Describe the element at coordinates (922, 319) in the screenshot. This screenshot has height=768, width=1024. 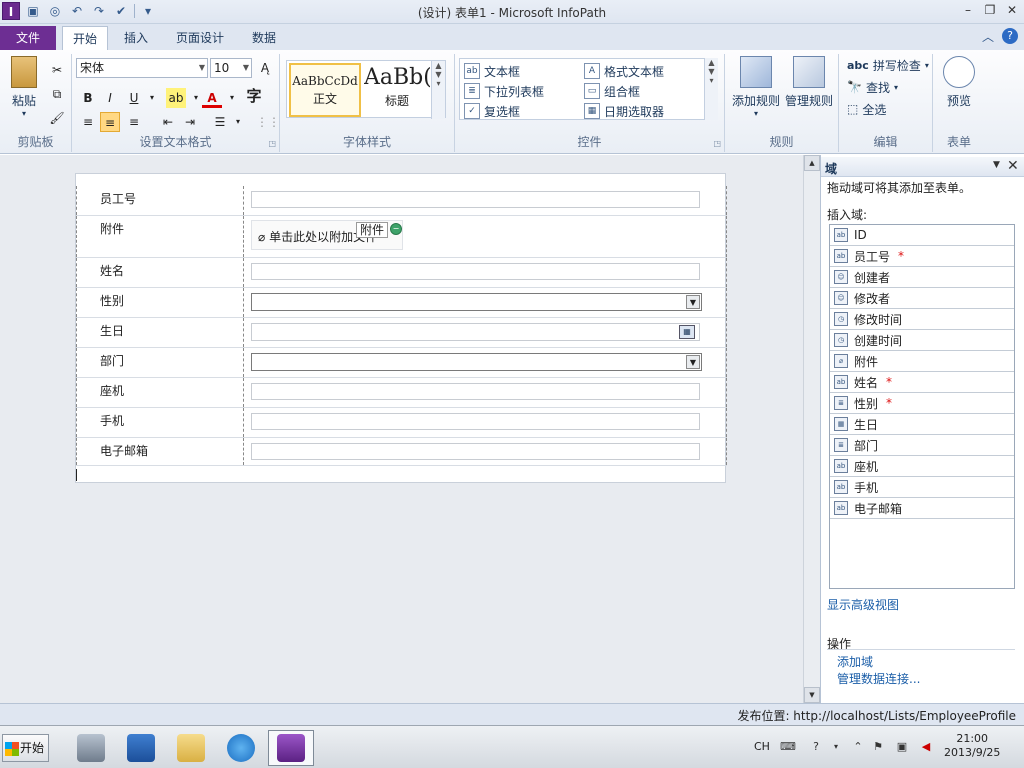
I see `field-list-item: ◷ 修改时间` at that location.